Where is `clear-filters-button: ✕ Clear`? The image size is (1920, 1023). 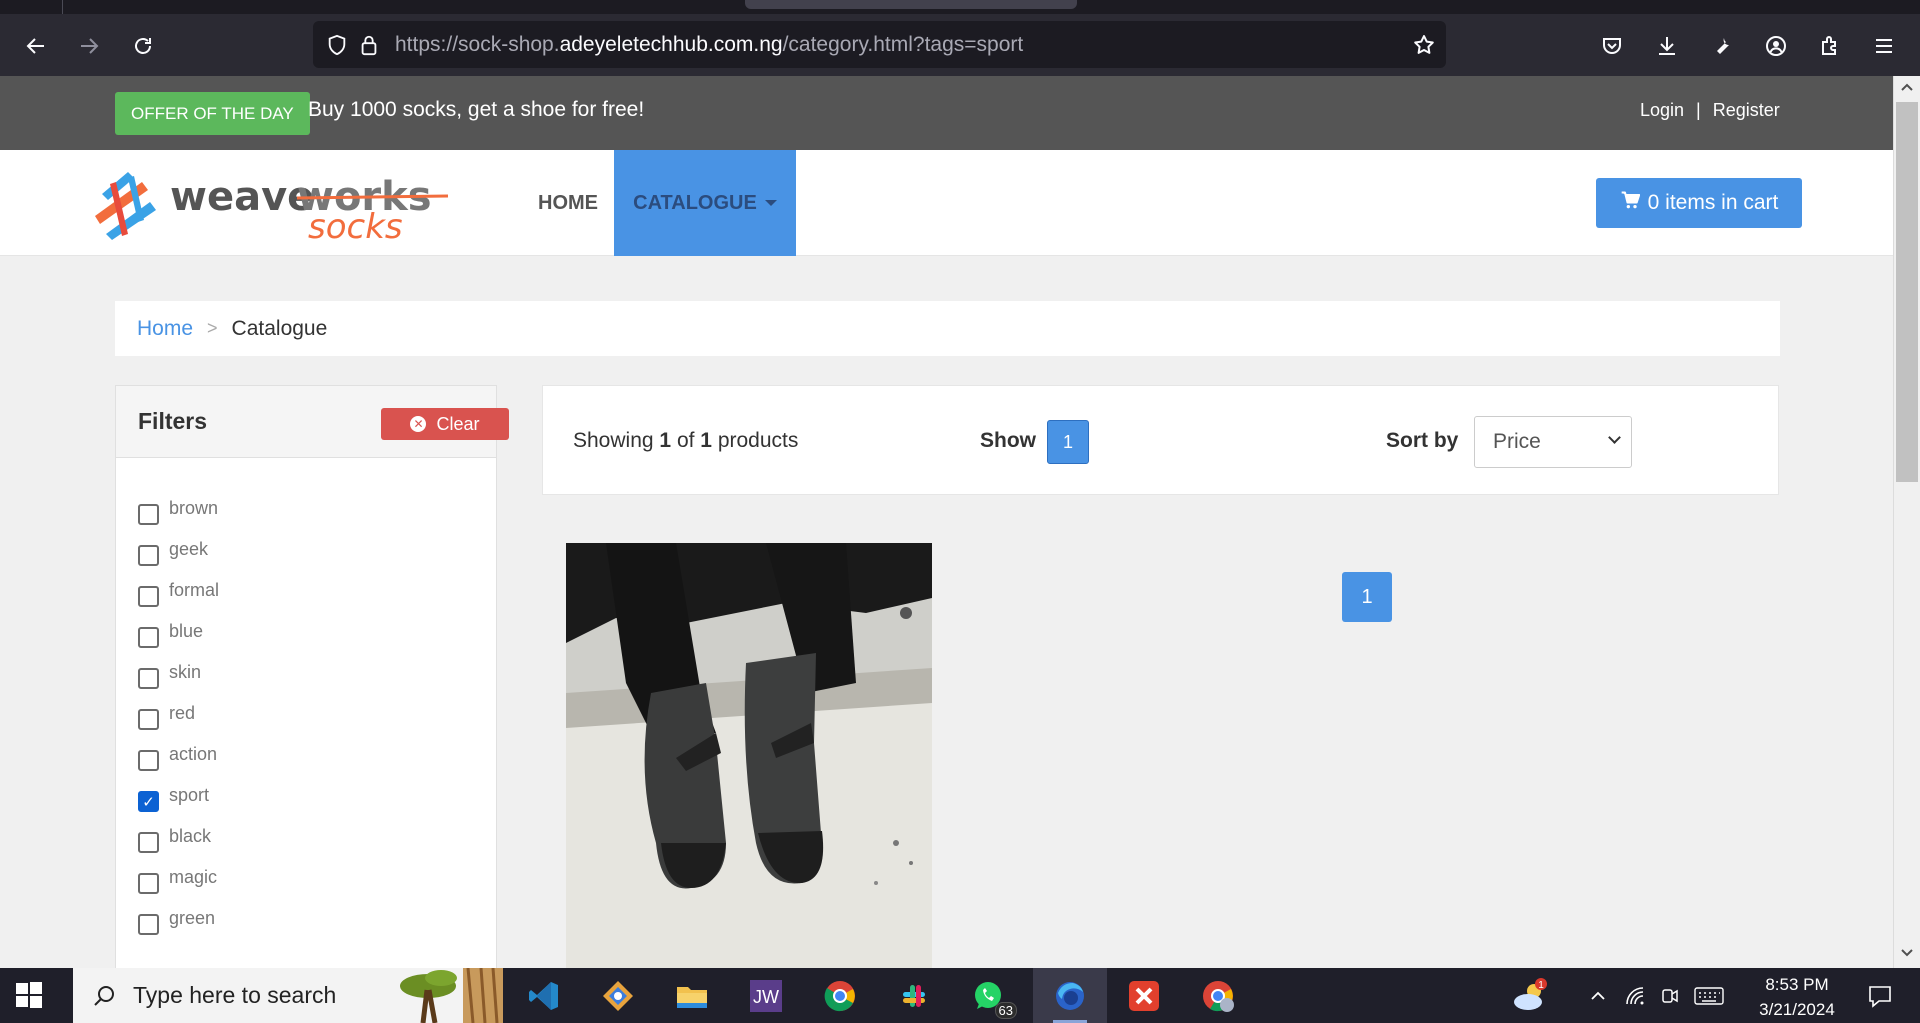
clear-filters-button: ✕ Clear is located at coordinates (445, 424).